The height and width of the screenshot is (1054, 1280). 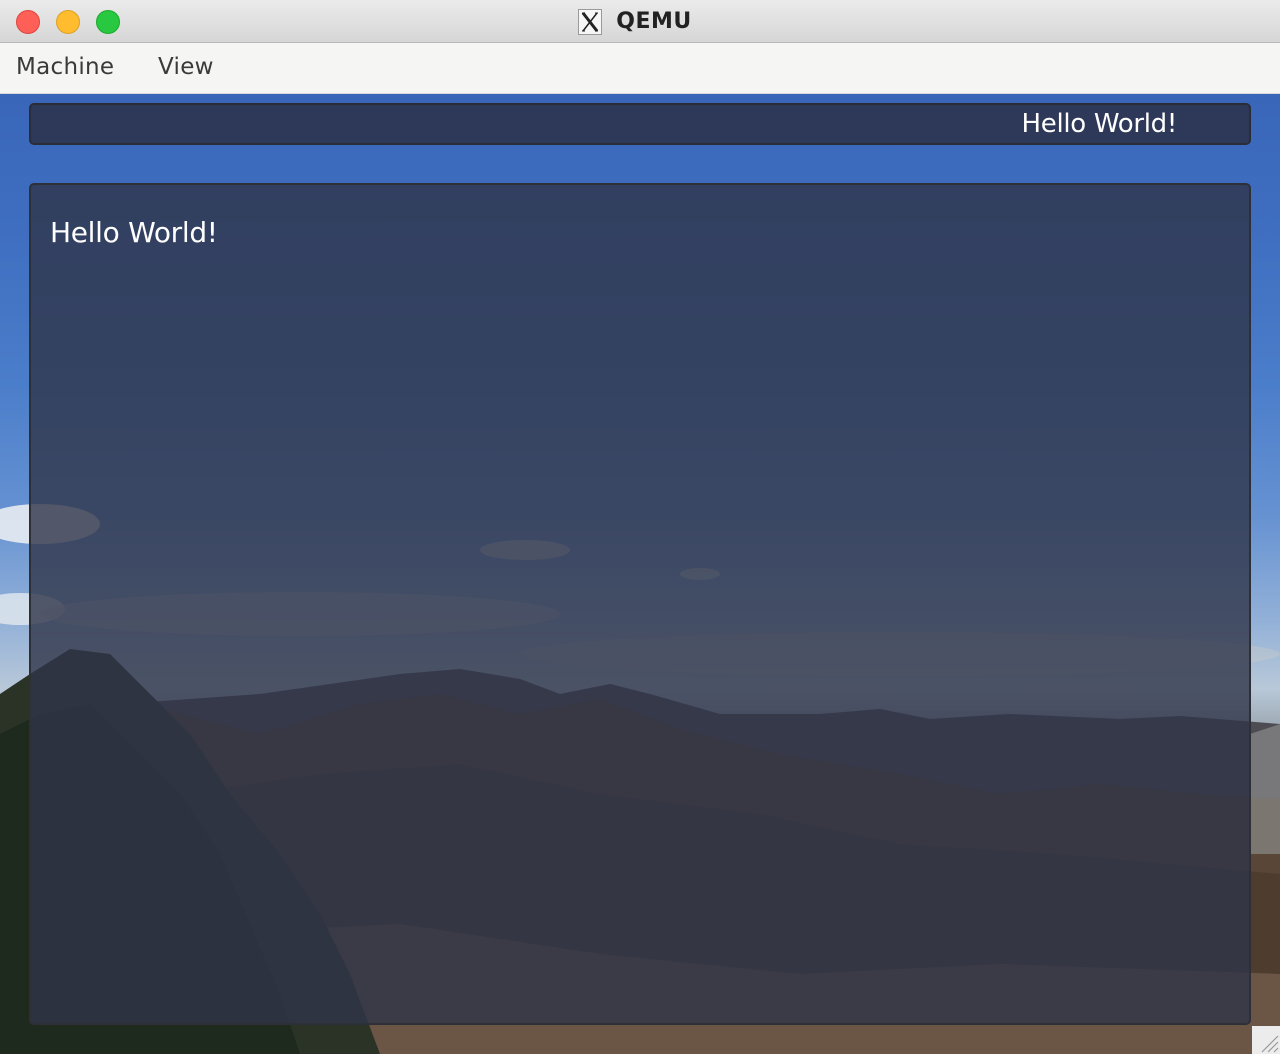 I want to click on zoom-button, so click(x=108, y=22).